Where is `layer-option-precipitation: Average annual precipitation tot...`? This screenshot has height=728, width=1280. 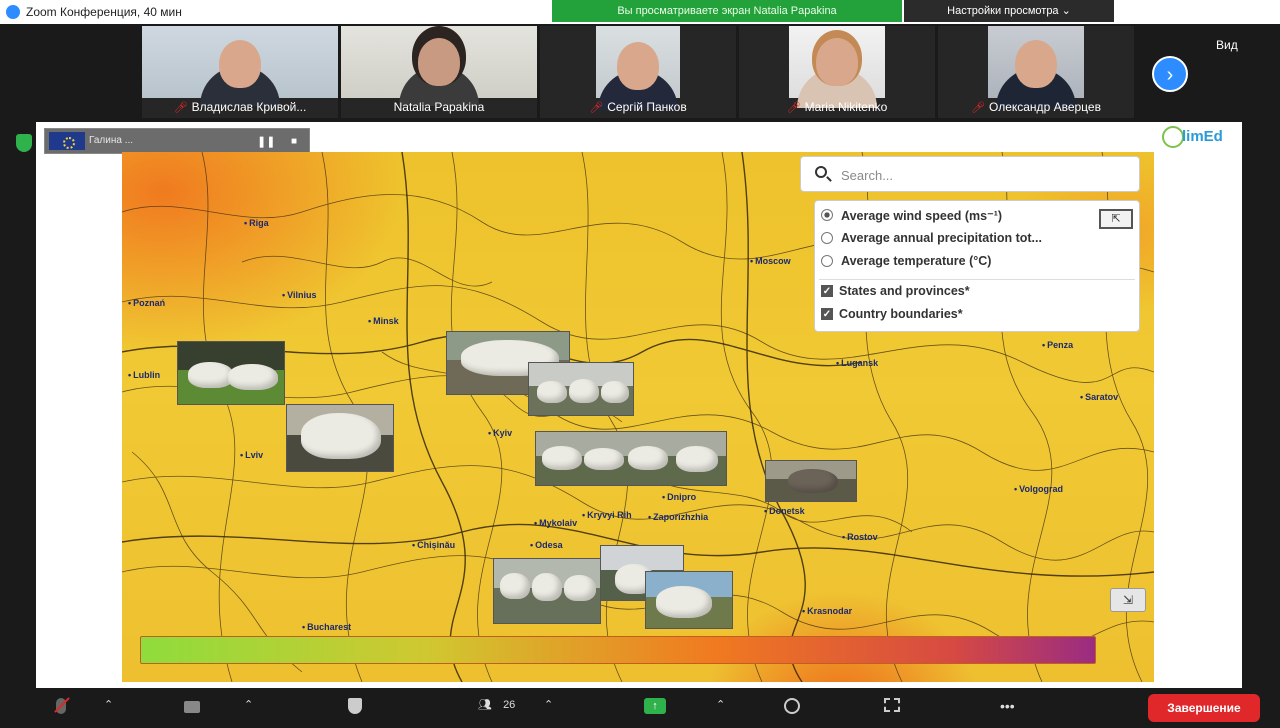
layer-option-precipitation: Average annual precipitation tot... is located at coordinates (931, 238).